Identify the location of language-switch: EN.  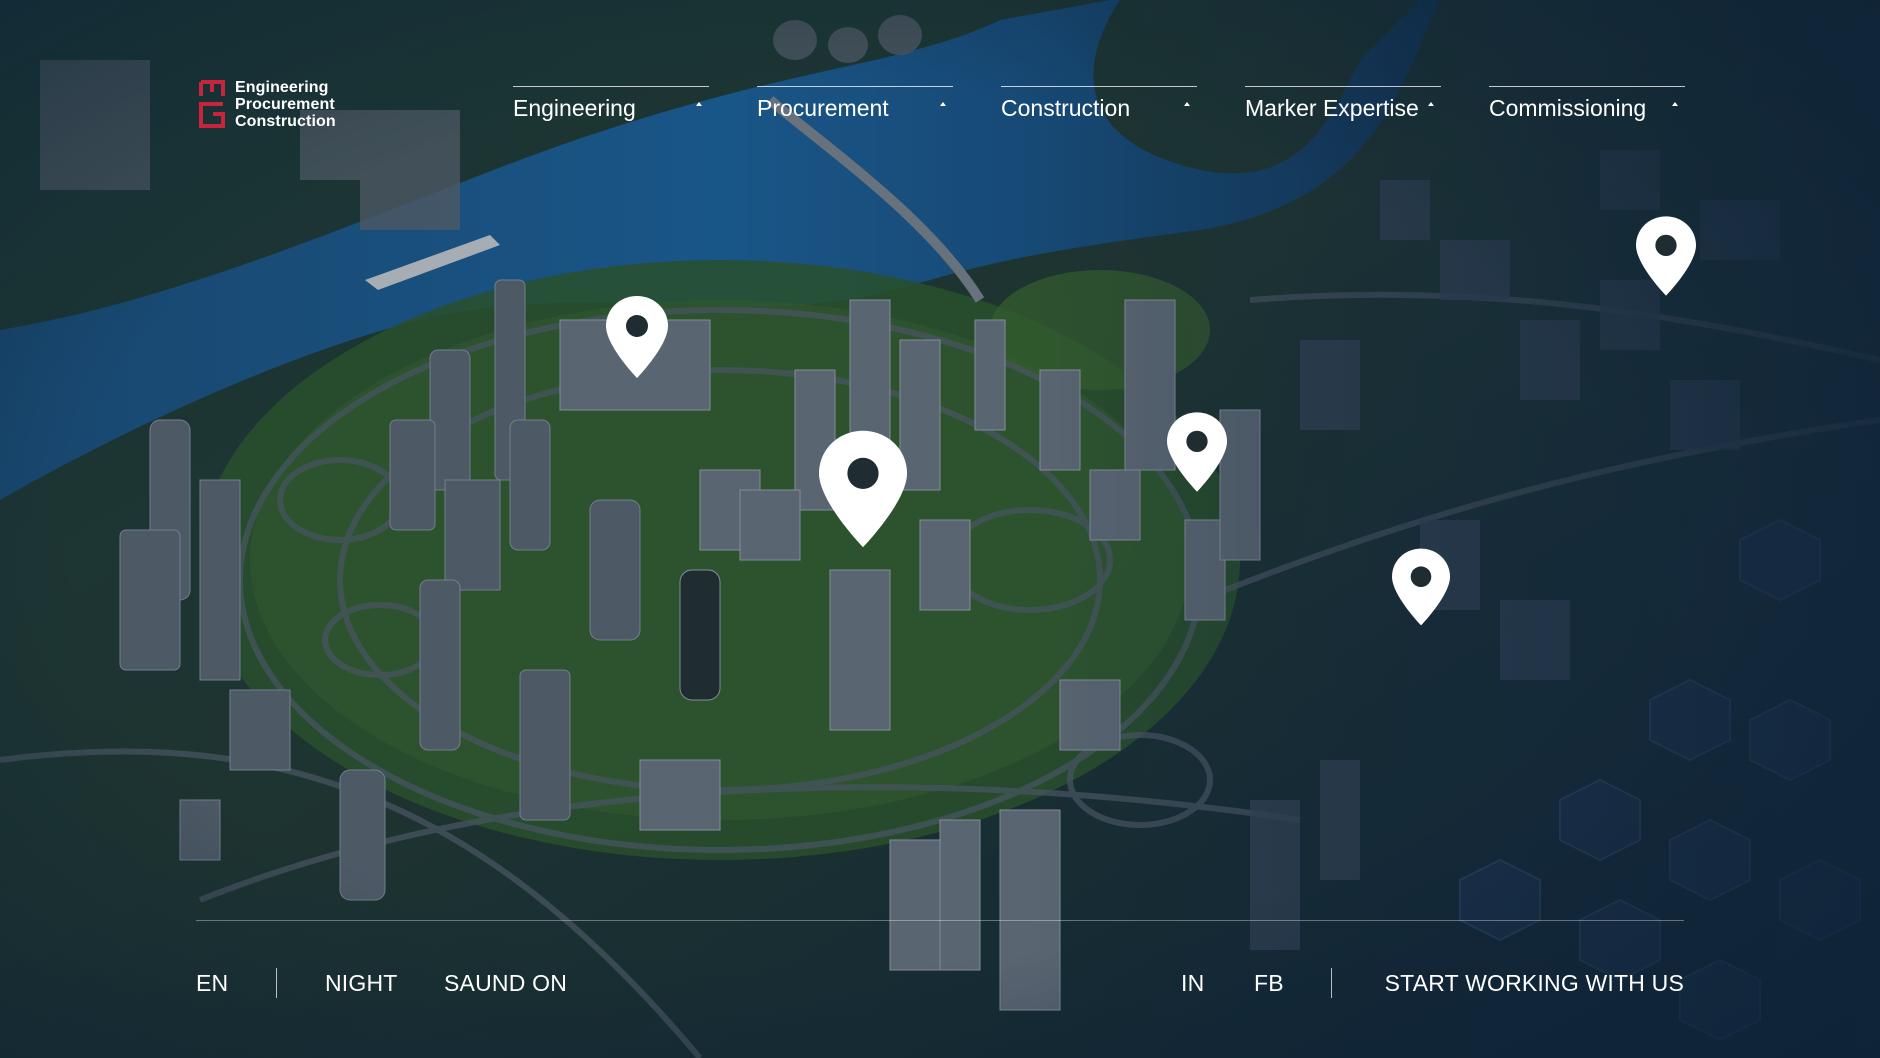
(212, 983).